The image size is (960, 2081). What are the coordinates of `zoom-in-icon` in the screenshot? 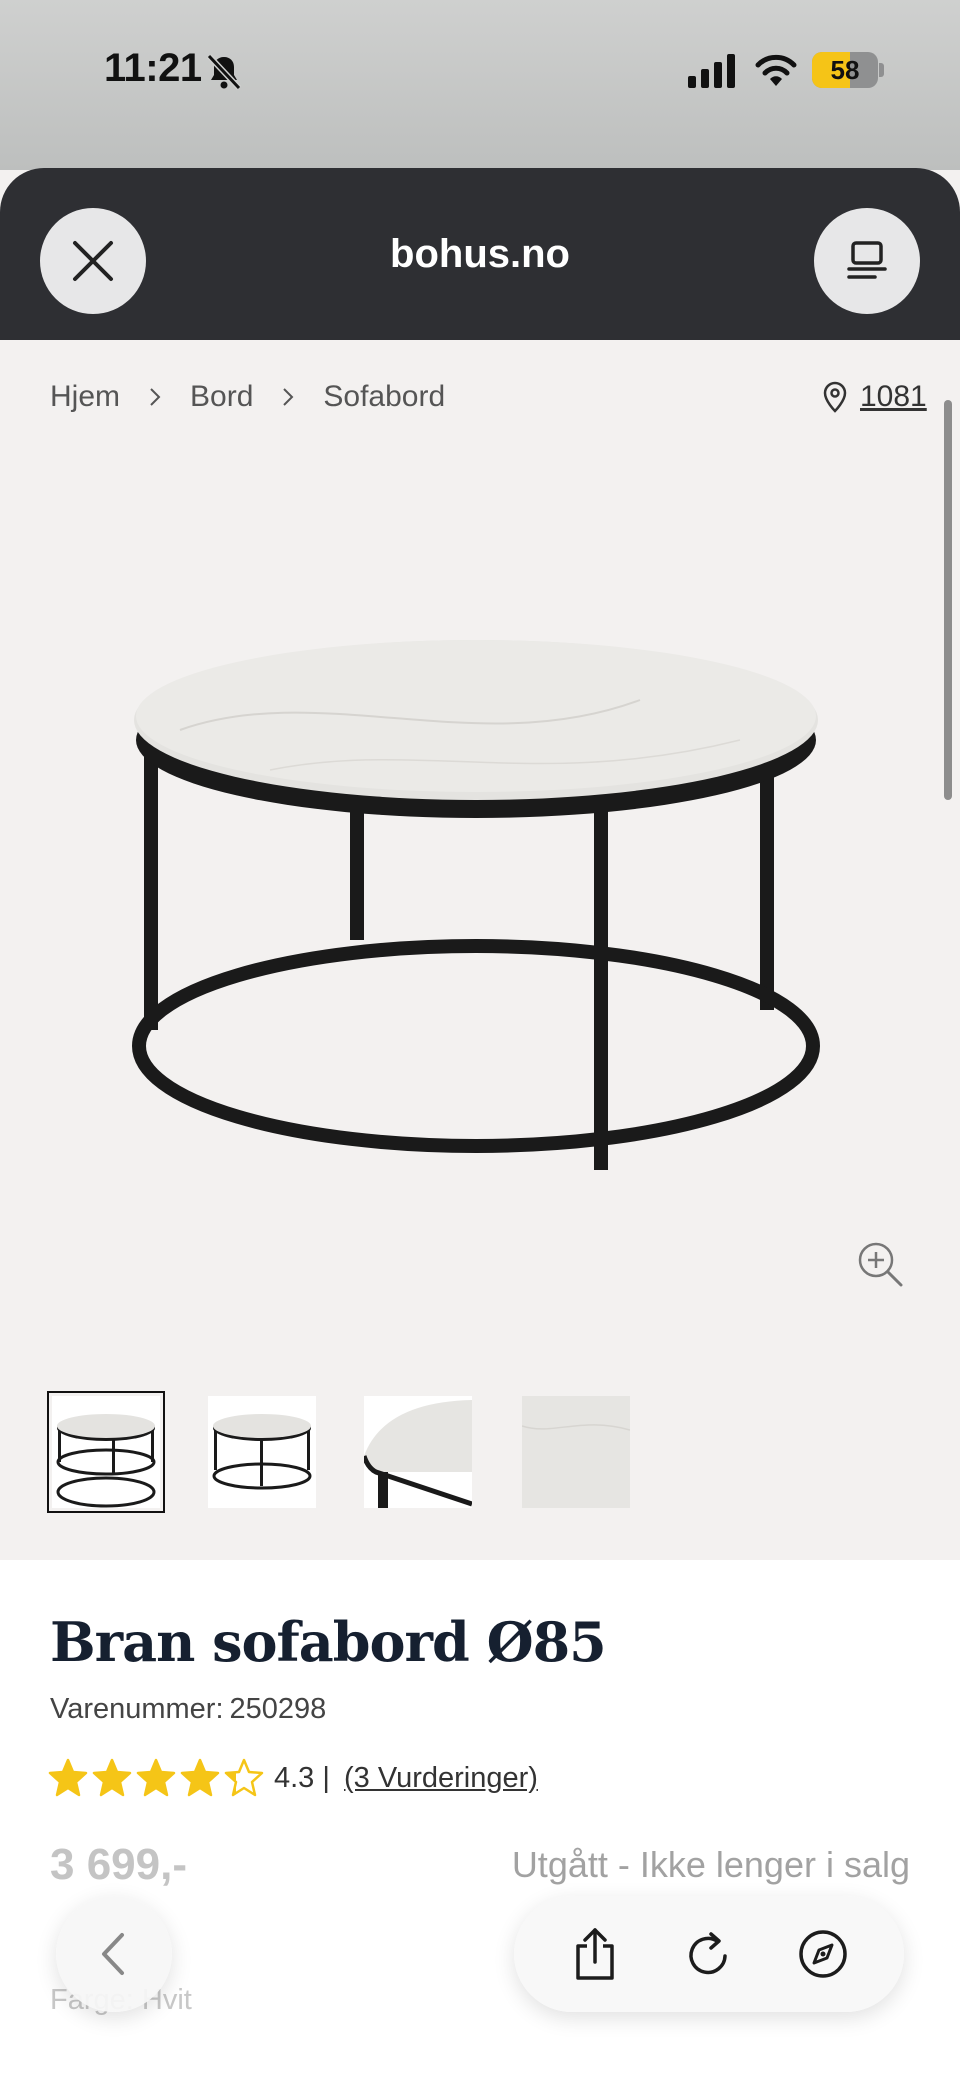 It's located at (880, 1264).